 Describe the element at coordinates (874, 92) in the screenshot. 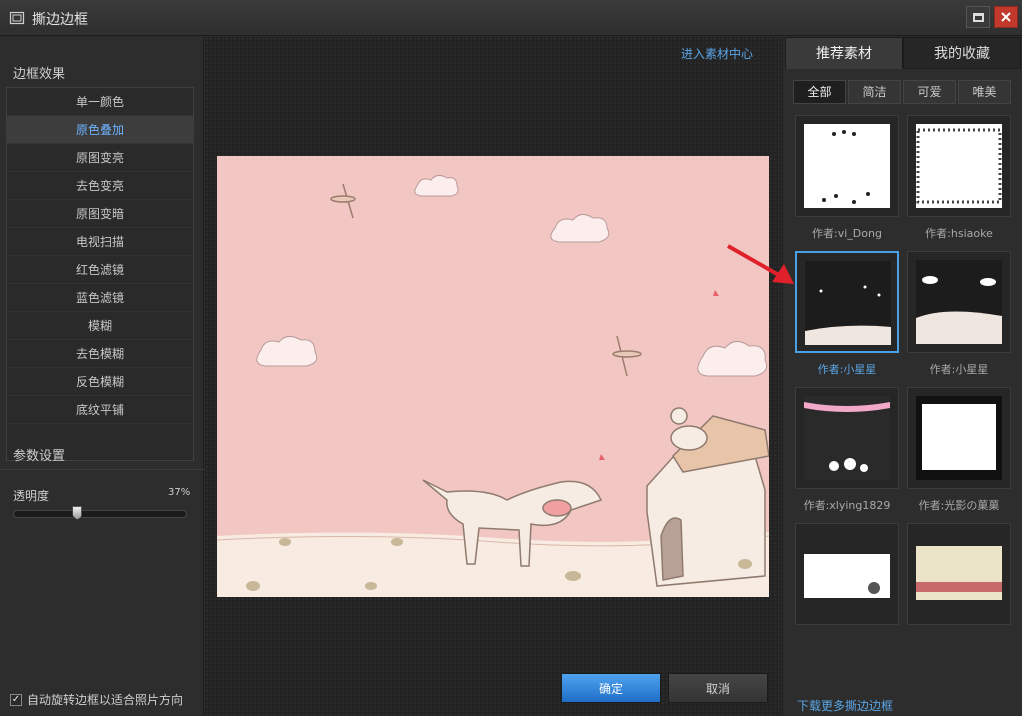

I see `filter-tab: 简洁` at that location.